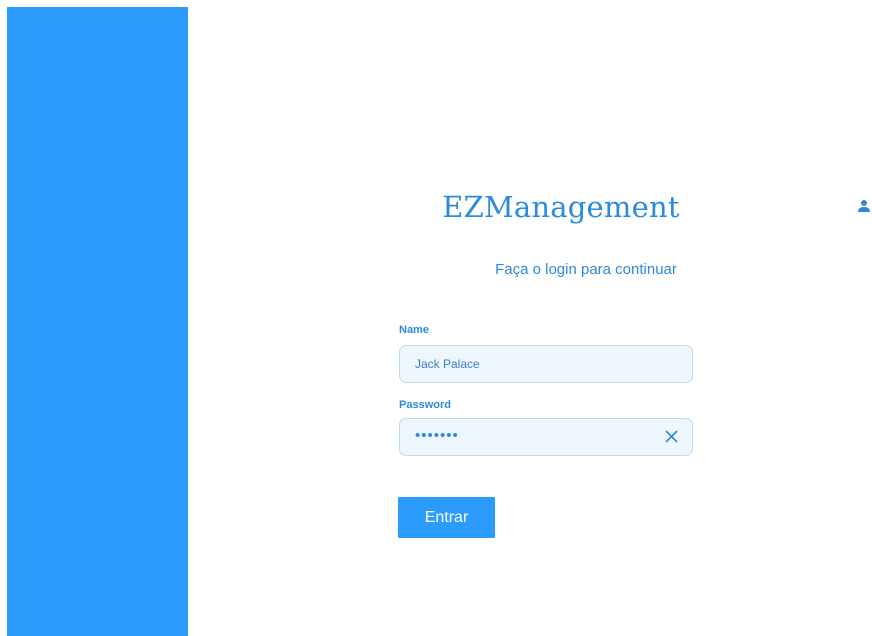  Describe the element at coordinates (446, 517) in the screenshot. I see `submit-button: Entrar` at that location.